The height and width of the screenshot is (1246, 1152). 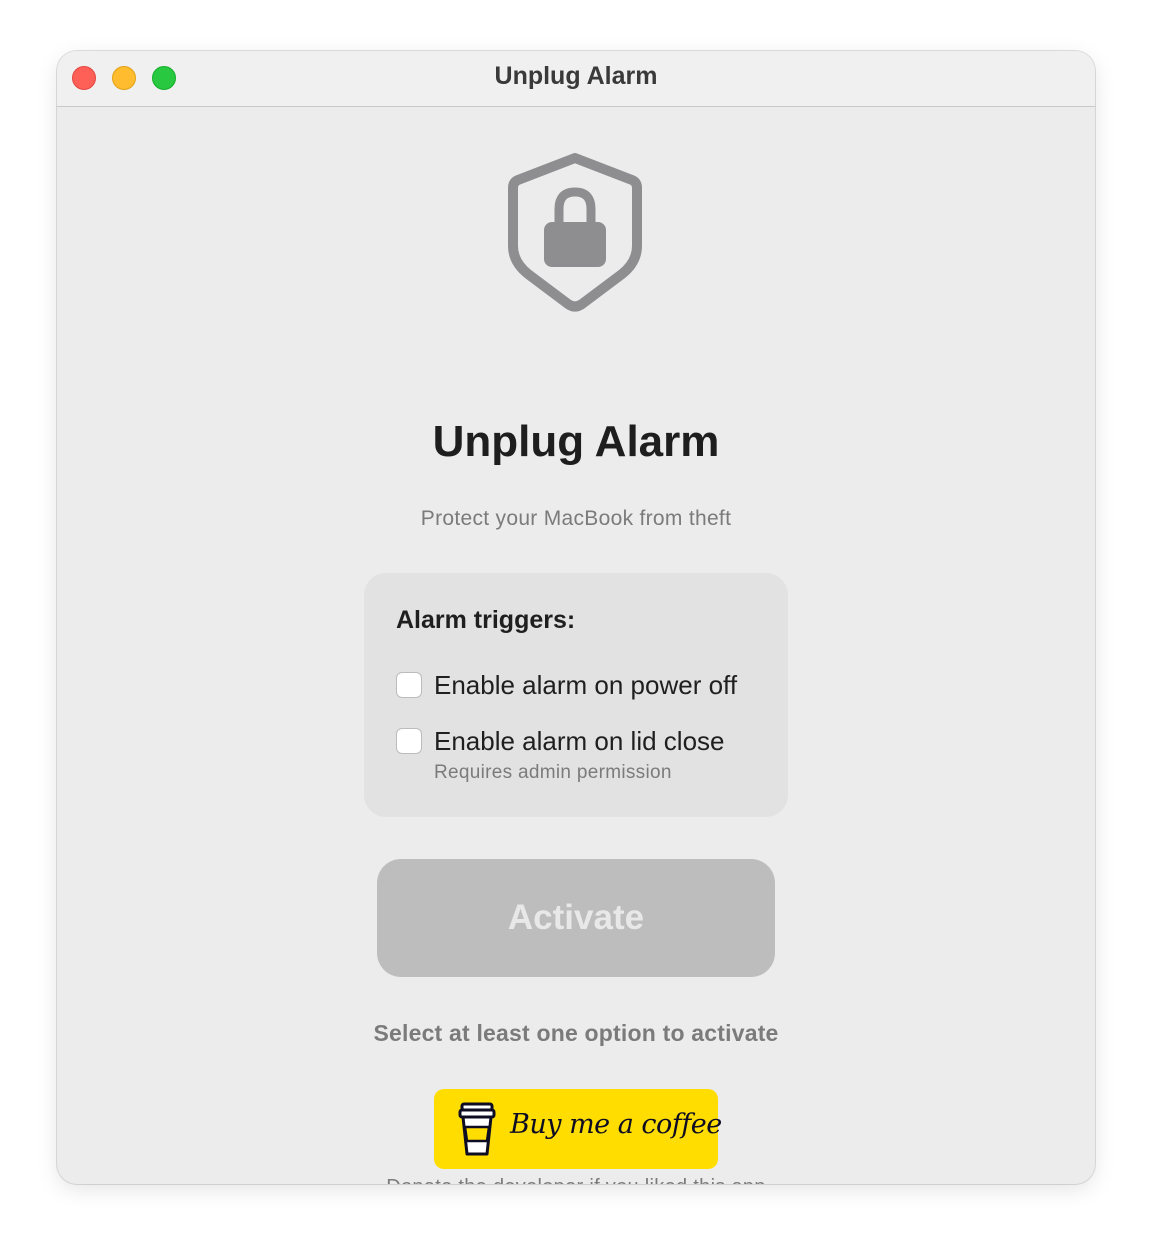 I want to click on shield-lock-icon, so click(x=575, y=232).